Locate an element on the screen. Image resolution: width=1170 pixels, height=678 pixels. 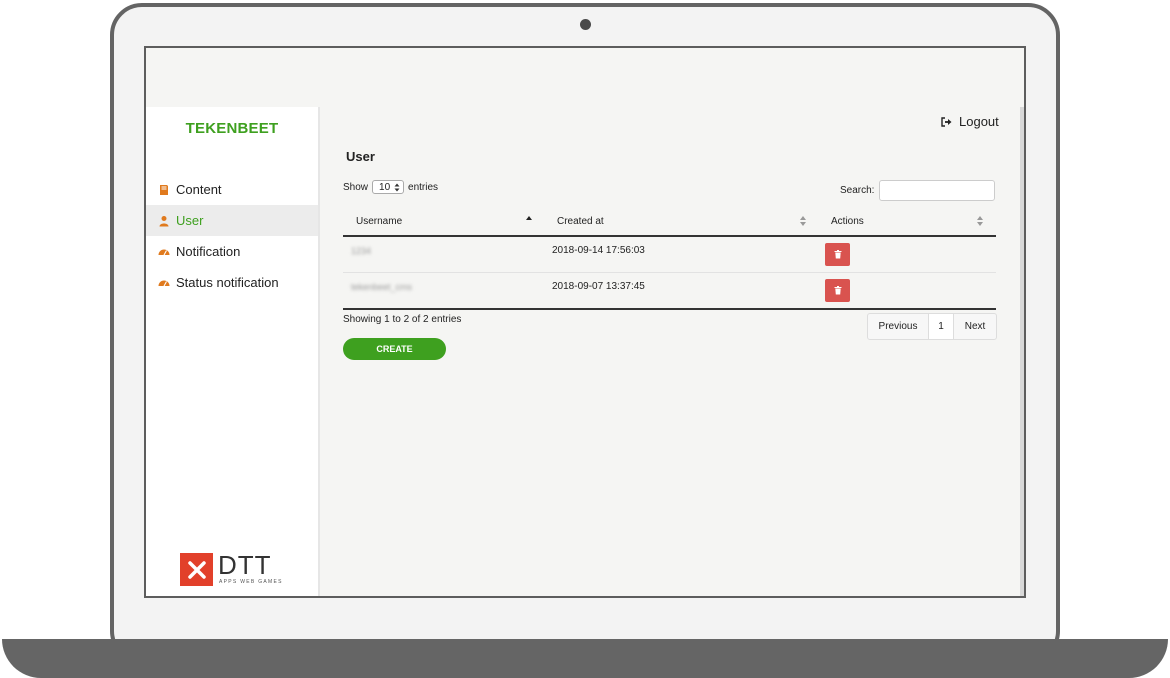
sidebar-item-status-notification: Status notification is located at coordinates (232, 282).